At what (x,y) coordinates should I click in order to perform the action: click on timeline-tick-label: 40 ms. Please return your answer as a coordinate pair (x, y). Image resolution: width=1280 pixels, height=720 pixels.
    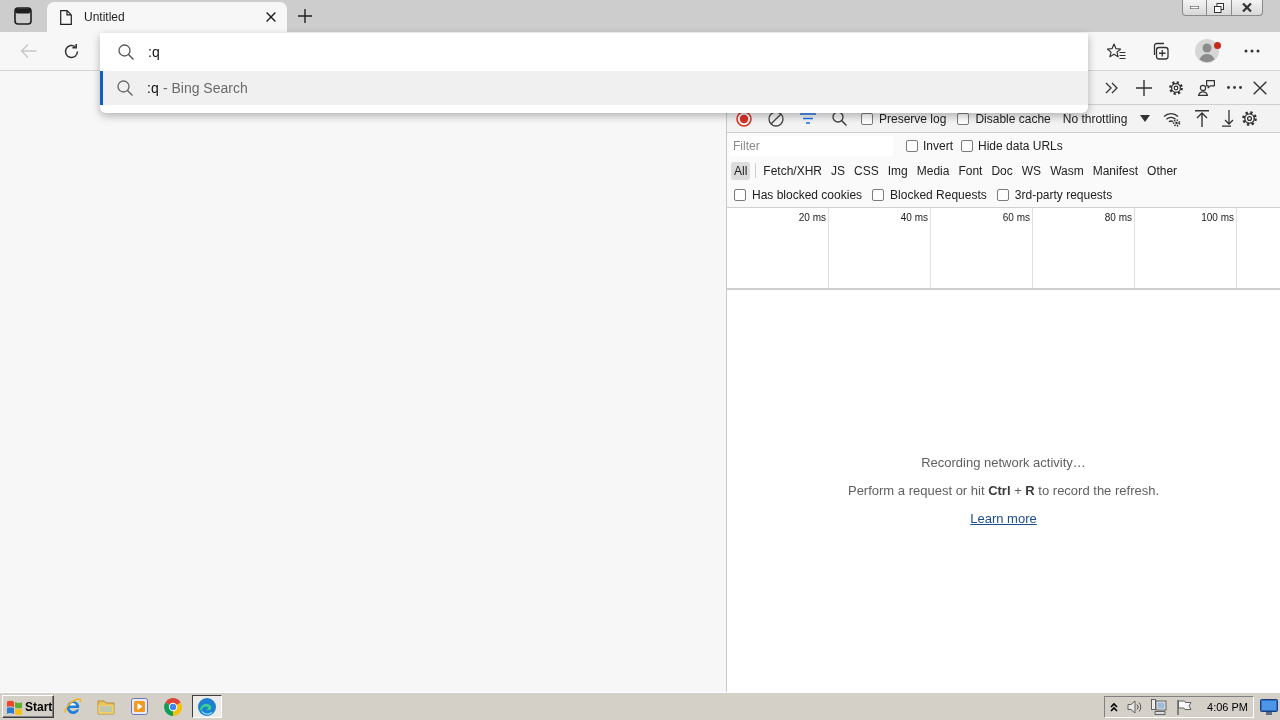
    Looking at the image, I should click on (914, 217).